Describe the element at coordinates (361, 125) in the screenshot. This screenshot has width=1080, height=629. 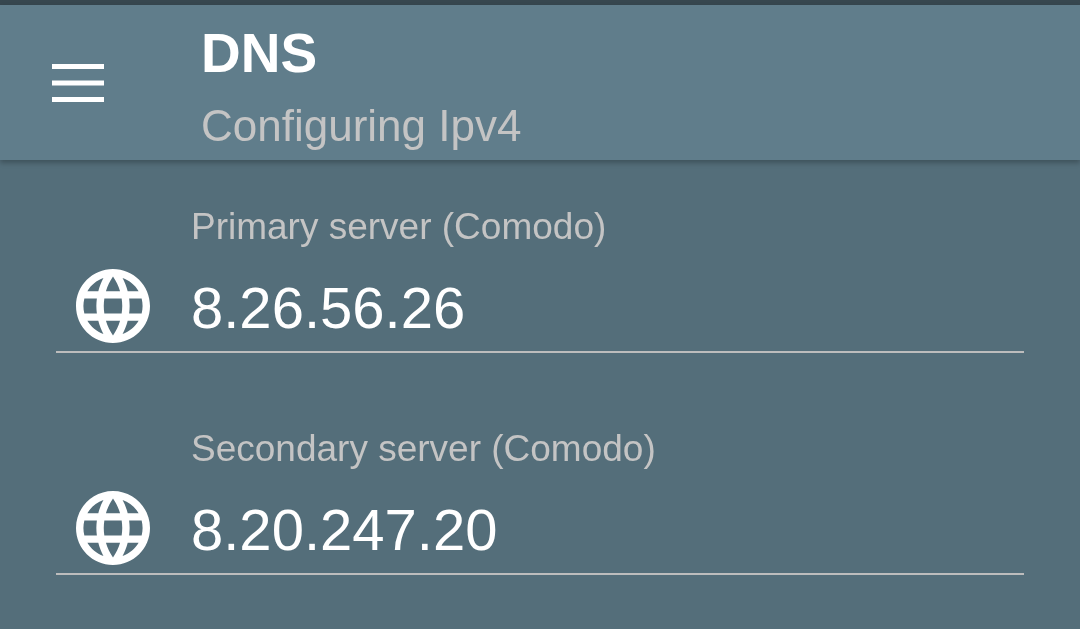
I see `app-bar-subtitle: Configuring Ipv4` at that location.